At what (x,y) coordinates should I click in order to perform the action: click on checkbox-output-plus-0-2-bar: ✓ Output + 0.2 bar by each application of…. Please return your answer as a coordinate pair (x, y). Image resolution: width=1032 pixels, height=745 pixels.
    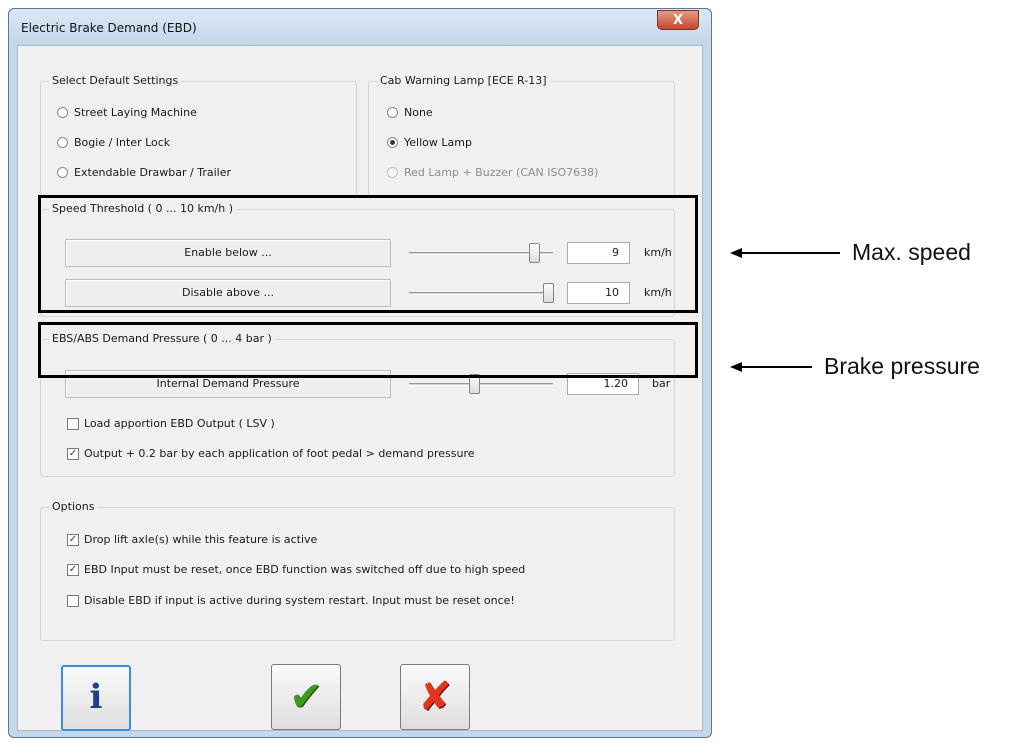
    Looking at the image, I should click on (271, 453).